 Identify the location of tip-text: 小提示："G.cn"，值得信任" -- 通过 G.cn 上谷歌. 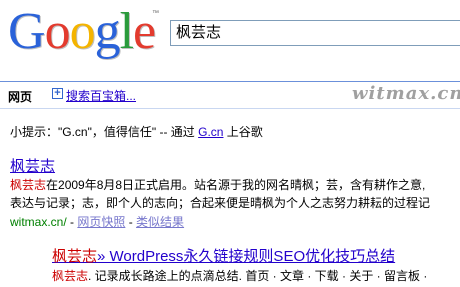
(136, 131).